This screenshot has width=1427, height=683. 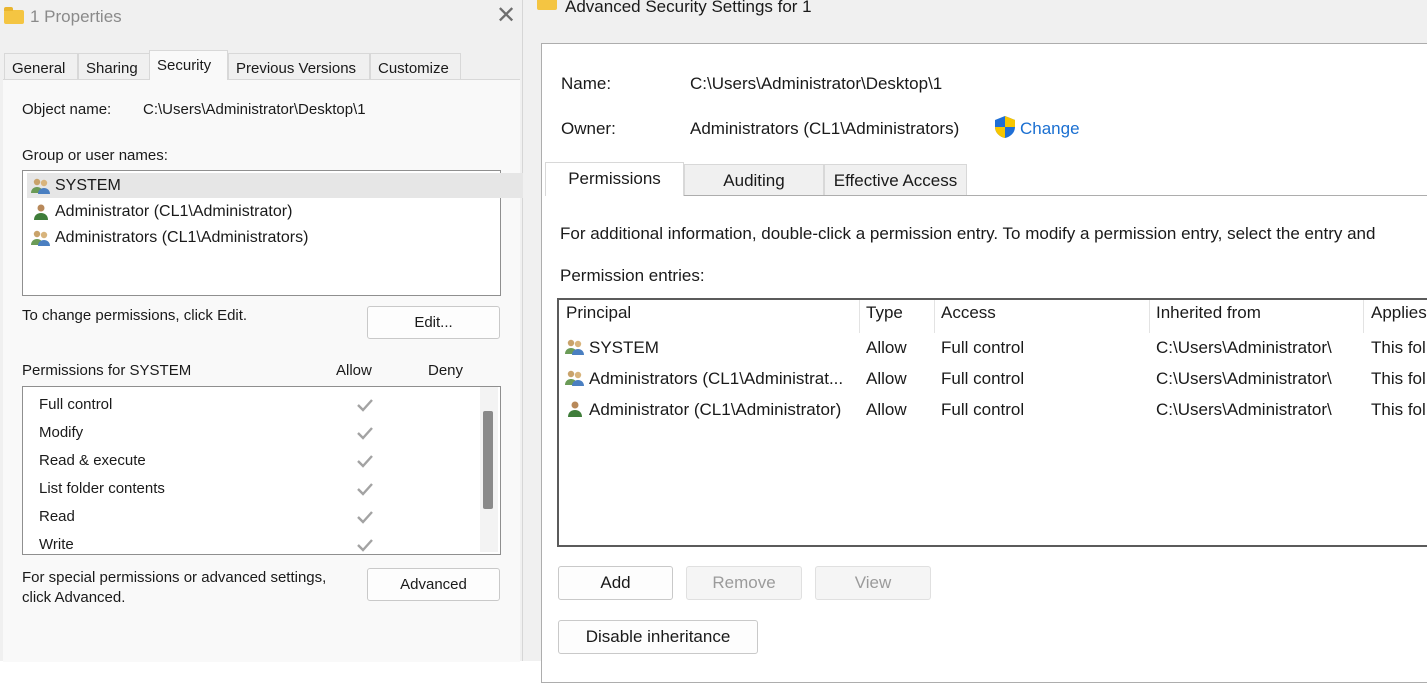 What do you see at coordinates (102, 488) in the screenshot?
I see `permission-name: List folder contents` at bounding box center [102, 488].